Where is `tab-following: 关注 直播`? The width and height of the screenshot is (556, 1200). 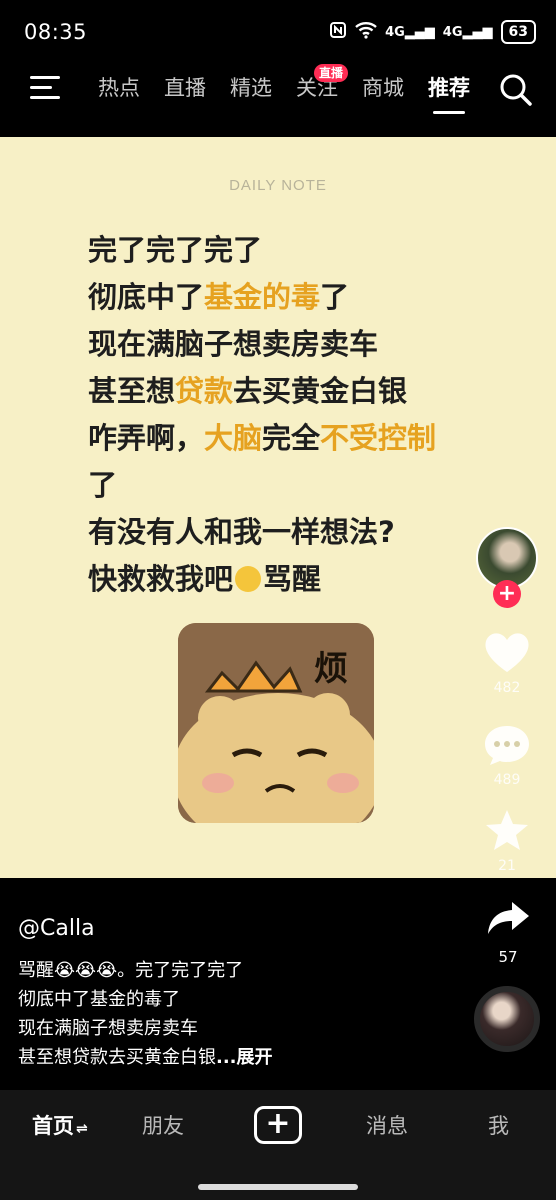 tab-following: 关注 直播 is located at coordinates (317, 88).